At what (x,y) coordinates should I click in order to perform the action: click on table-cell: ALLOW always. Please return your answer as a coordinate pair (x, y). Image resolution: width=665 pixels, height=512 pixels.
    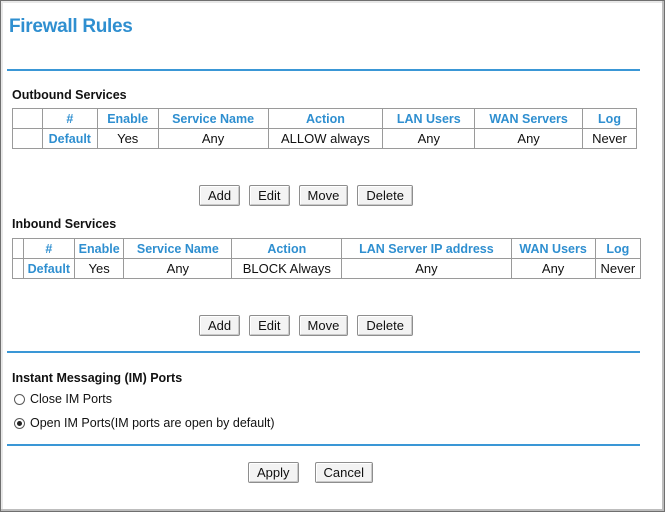
    Looking at the image, I should click on (325, 138).